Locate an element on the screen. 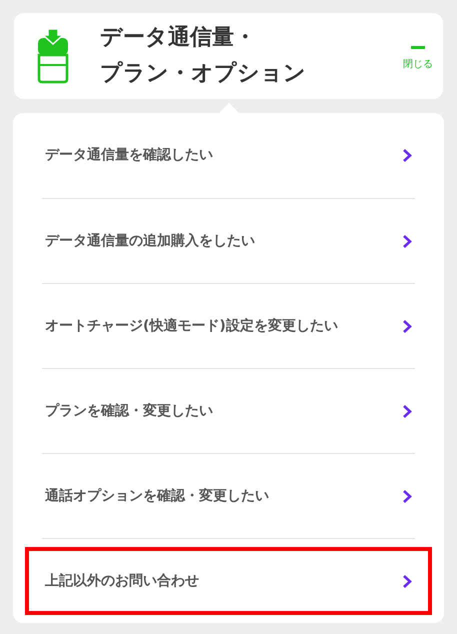  header-title: プラン・オプション is located at coordinates (203, 74).